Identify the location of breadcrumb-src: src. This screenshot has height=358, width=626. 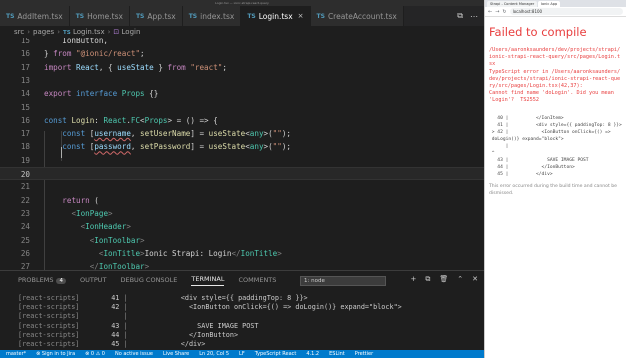
(19, 32).